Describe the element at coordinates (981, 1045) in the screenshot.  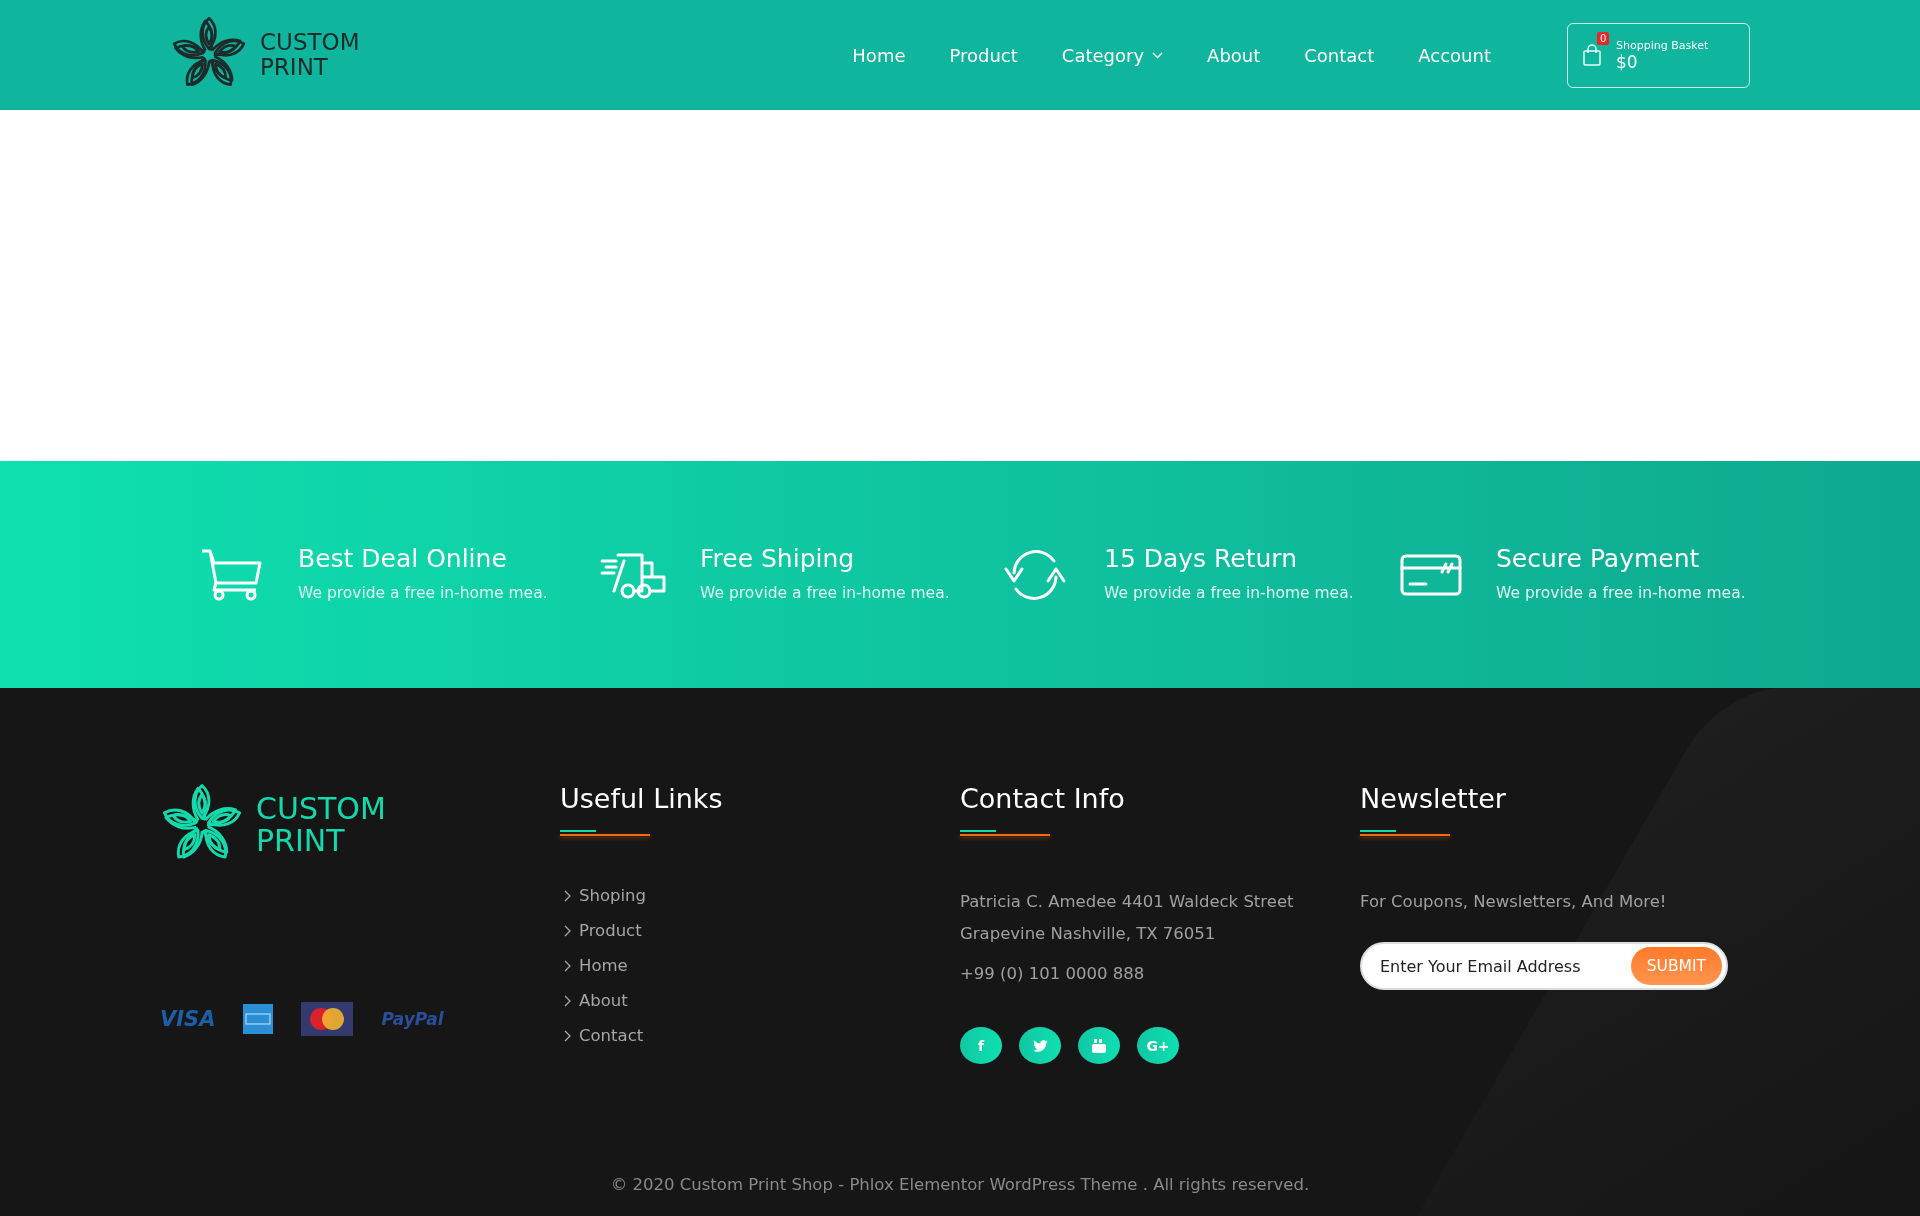
I see `facebook-button: f` at that location.